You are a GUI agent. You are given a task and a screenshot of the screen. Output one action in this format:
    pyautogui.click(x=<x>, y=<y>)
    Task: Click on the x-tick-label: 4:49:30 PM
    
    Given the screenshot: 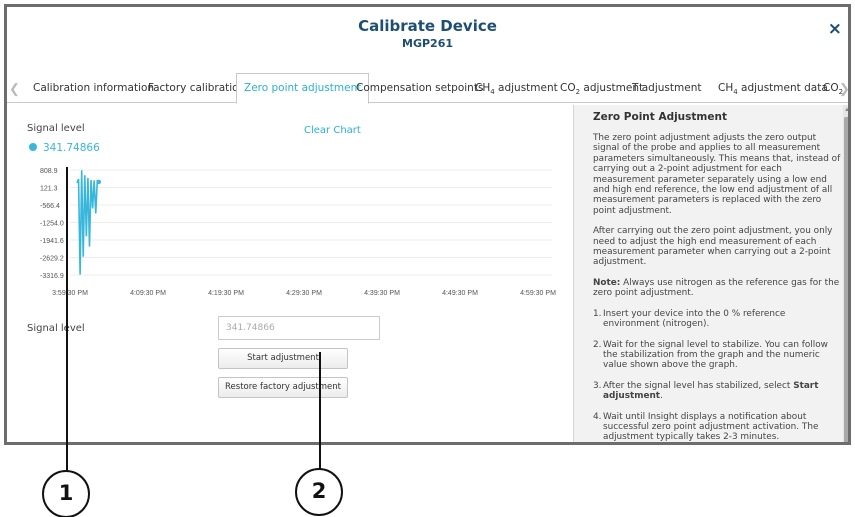 What is the action you would take?
    pyautogui.click(x=460, y=293)
    